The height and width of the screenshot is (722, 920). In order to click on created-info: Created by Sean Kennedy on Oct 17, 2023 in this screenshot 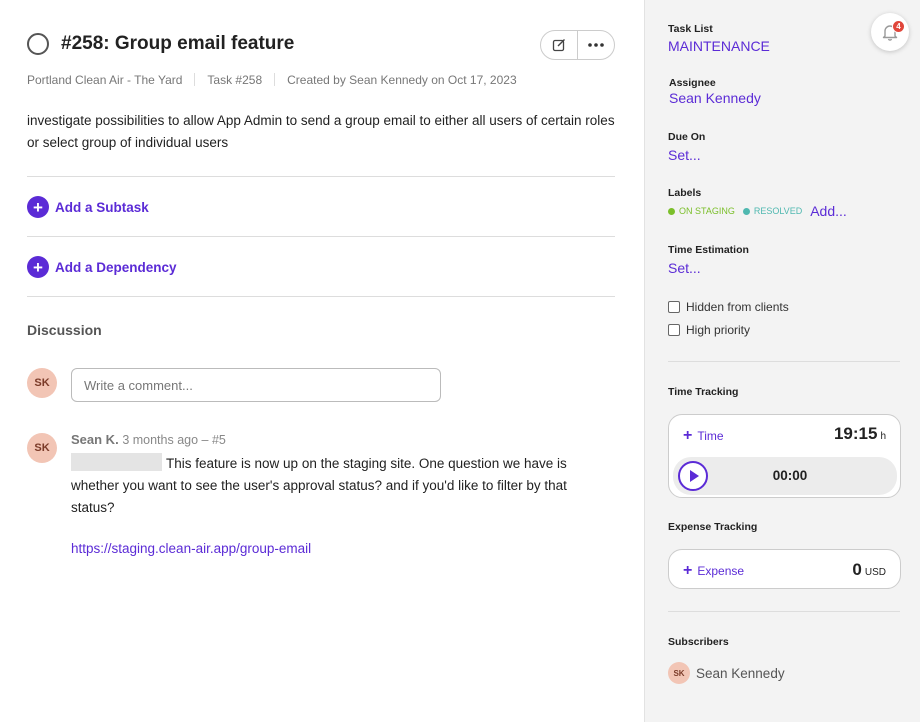, I will do `click(402, 80)`.